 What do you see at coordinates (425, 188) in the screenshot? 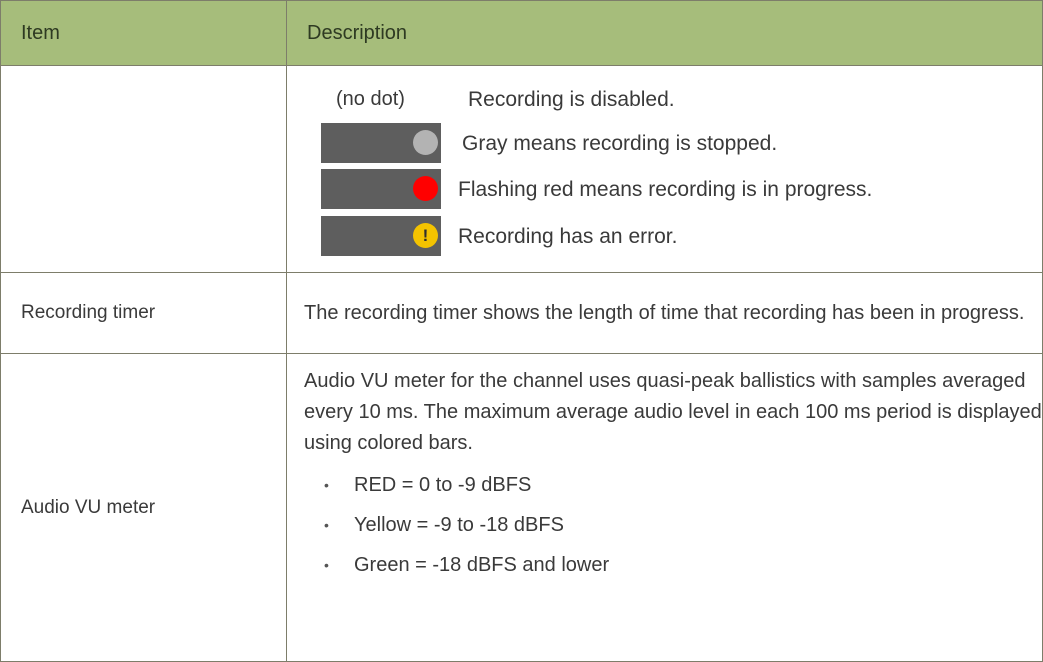
I see `red-dot-icon` at bounding box center [425, 188].